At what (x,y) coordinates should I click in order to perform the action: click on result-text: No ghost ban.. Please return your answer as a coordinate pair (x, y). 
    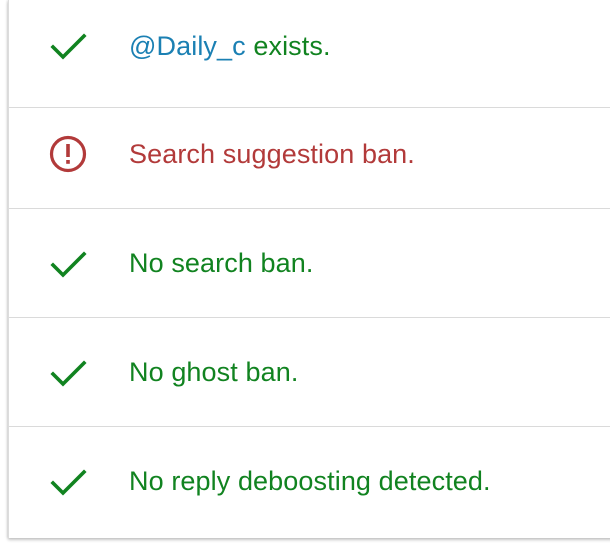
    Looking at the image, I should click on (214, 372).